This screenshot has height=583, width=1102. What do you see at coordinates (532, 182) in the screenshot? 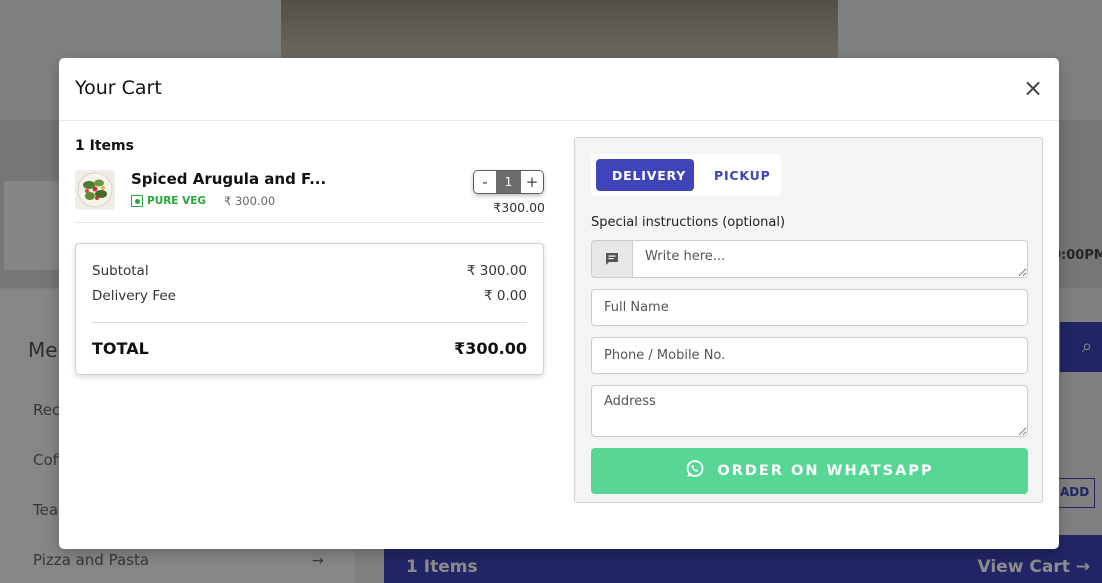
I see `increase-quantity-button: +` at bounding box center [532, 182].